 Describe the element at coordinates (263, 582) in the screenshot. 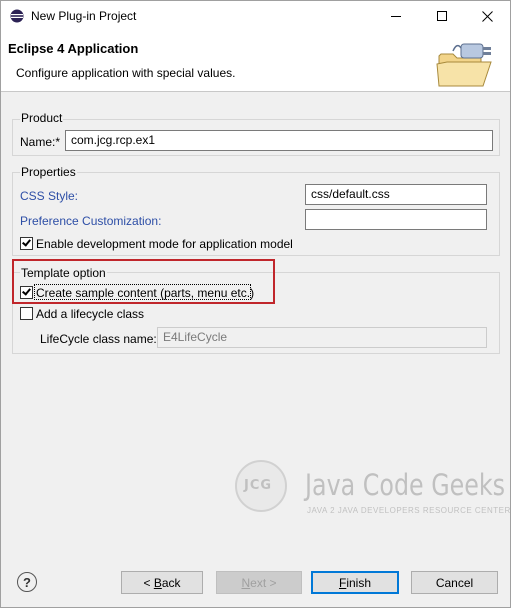

I see `next-button-label: ext >` at that location.